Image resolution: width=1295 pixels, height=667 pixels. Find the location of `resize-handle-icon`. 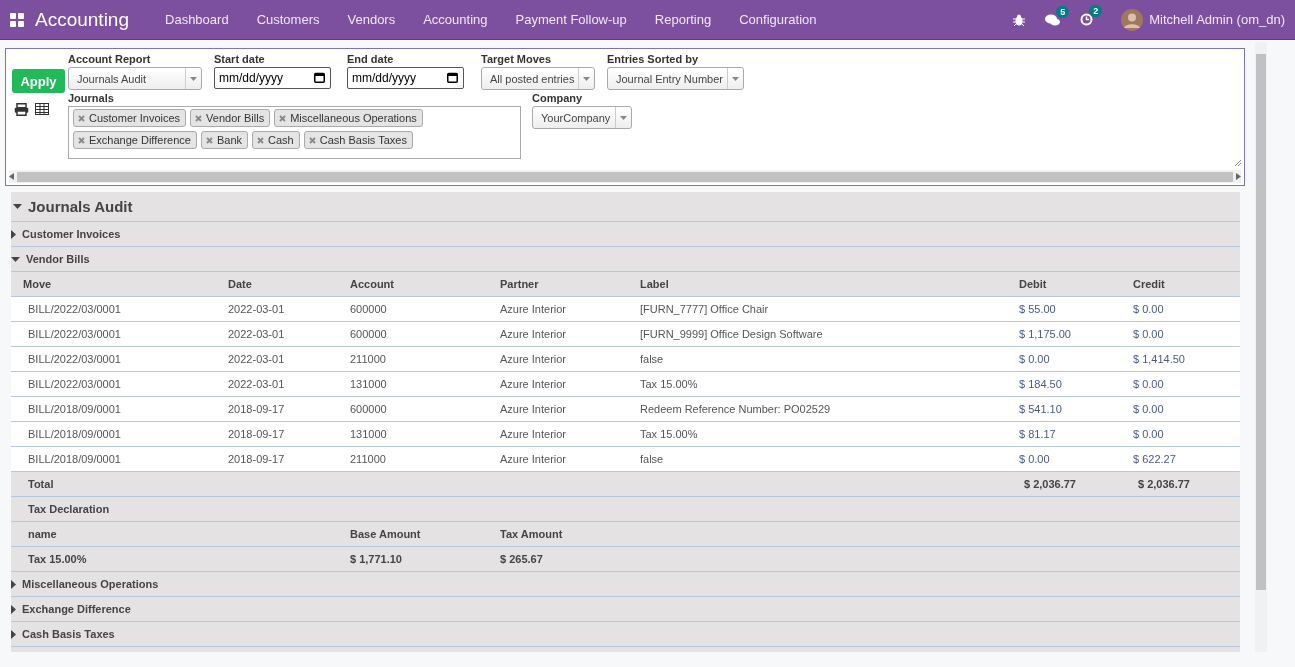

resize-handle-icon is located at coordinates (1238, 163).